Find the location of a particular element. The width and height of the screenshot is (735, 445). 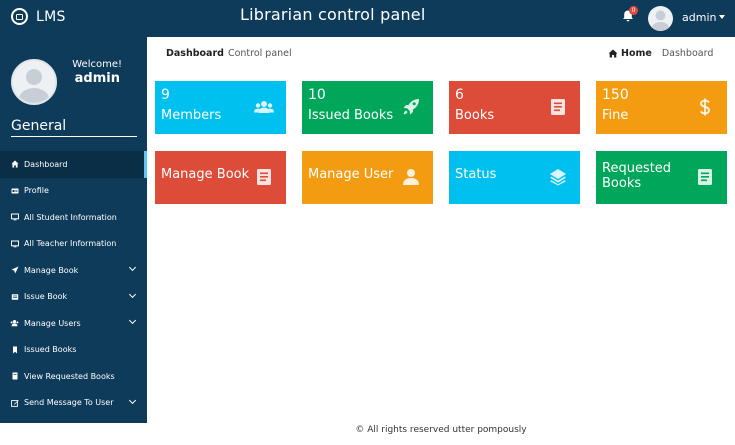

welcome-text: Welcome! is located at coordinates (97, 64).